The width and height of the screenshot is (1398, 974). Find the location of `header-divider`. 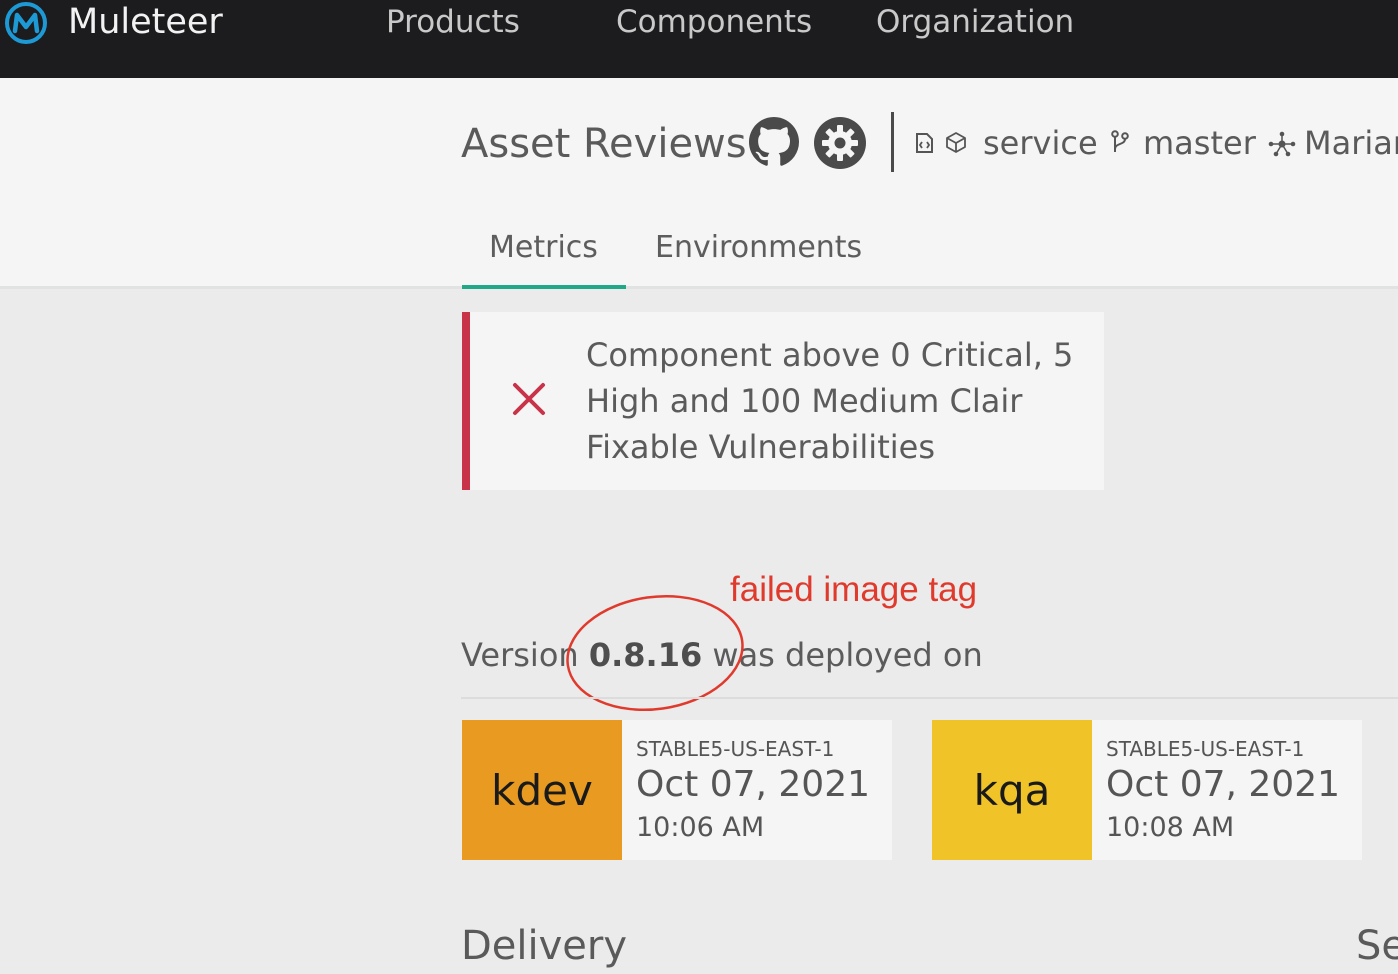

header-divider is located at coordinates (892, 142).